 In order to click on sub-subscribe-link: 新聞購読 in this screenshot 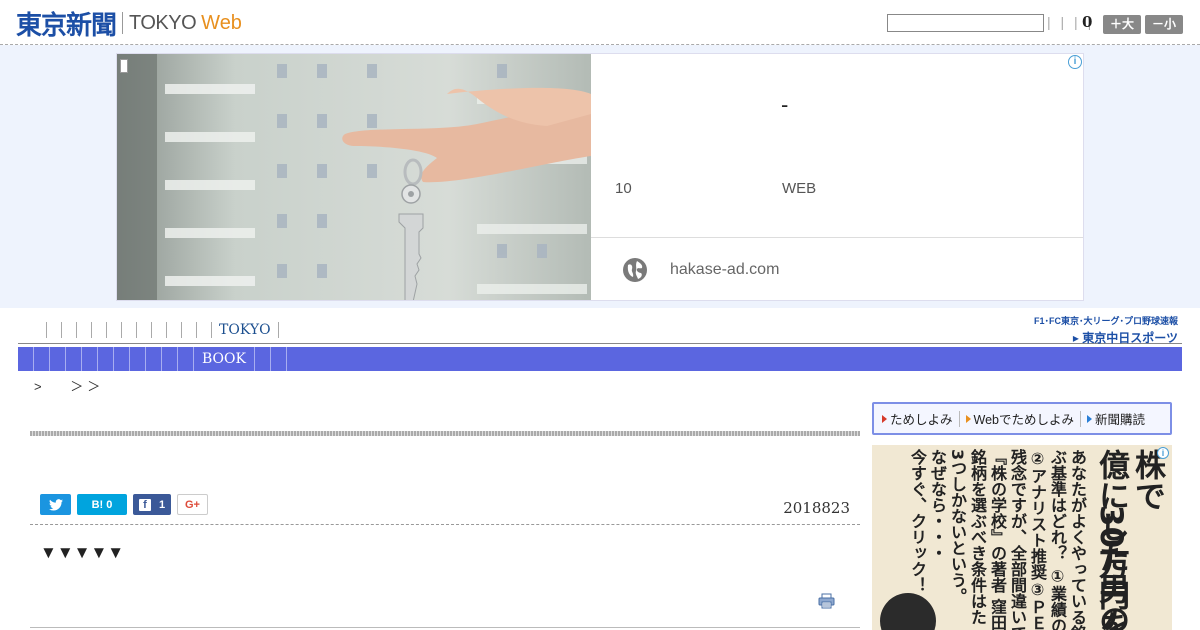, I will do `click(1116, 418)`.